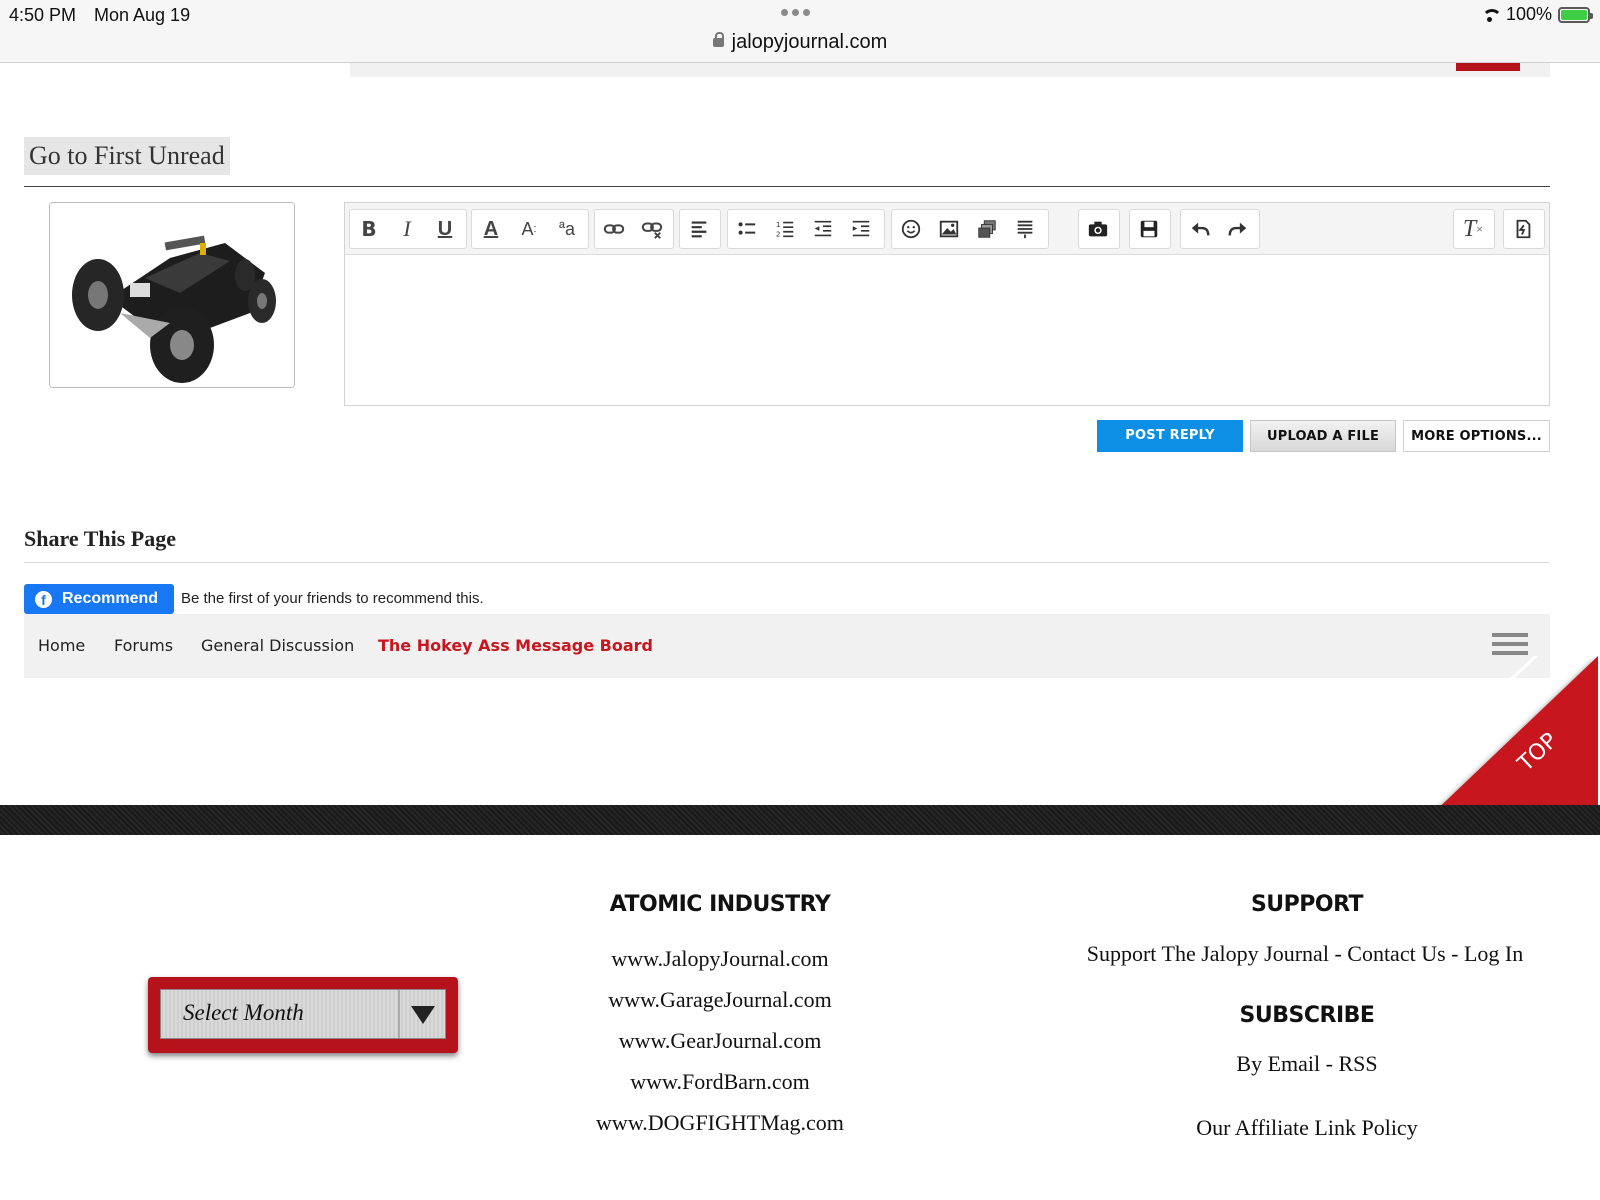  What do you see at coordinates (100, 538) in the screenshot?
I see `share-title: Share This Page` at bounding box center [100, 538].